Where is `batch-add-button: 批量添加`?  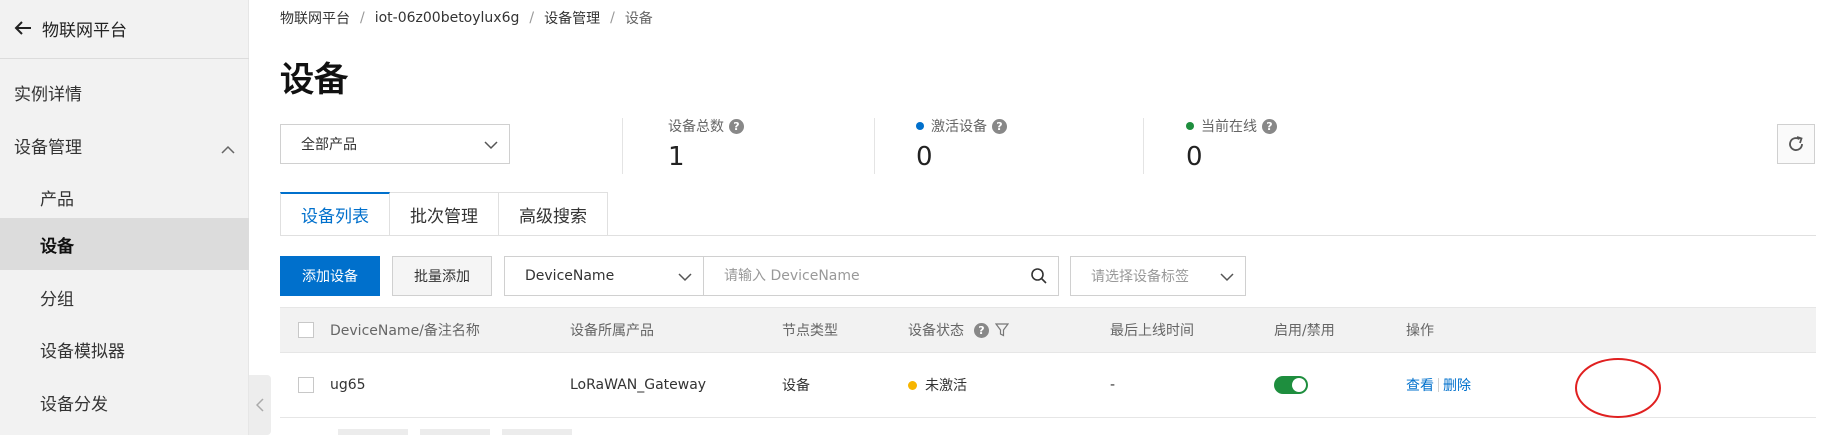
batch-add-button: 批量添加 is located at coordinates (442, 276).